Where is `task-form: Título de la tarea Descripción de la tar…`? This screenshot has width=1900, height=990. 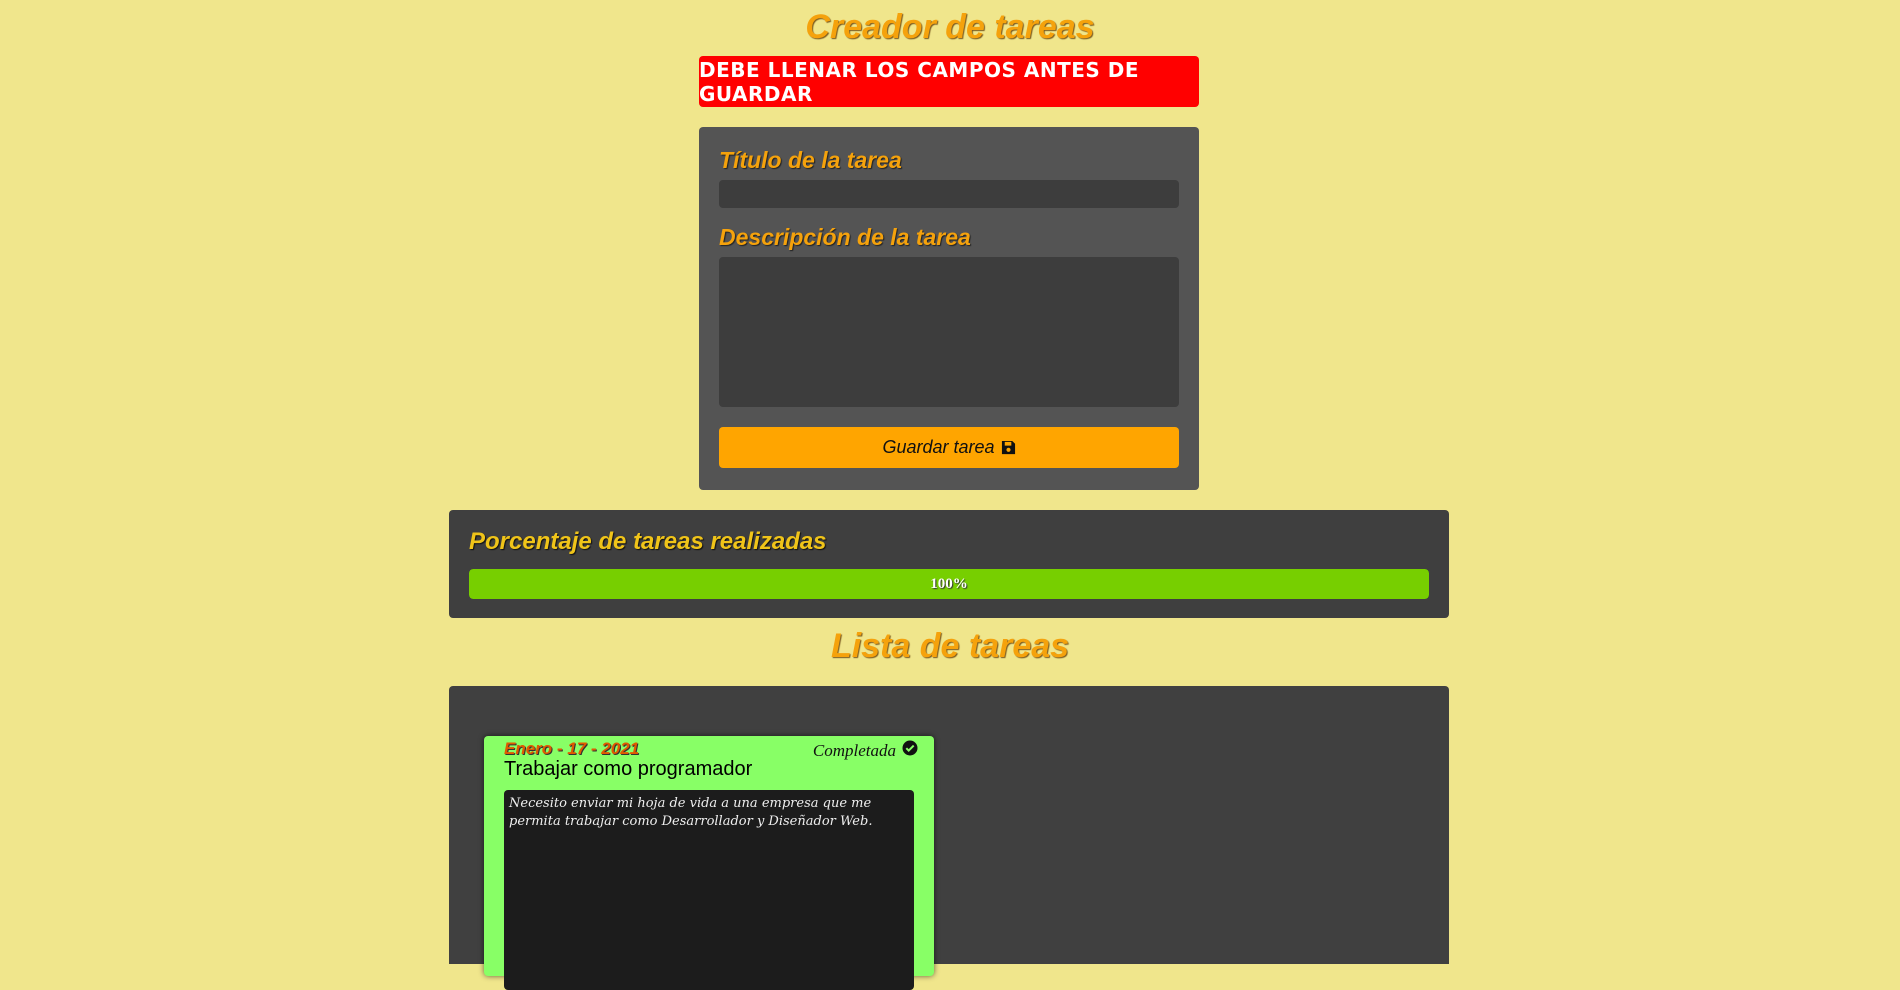 task-form: Título de la tarea Descripción de la tar… is located at coordinates (949, 308).